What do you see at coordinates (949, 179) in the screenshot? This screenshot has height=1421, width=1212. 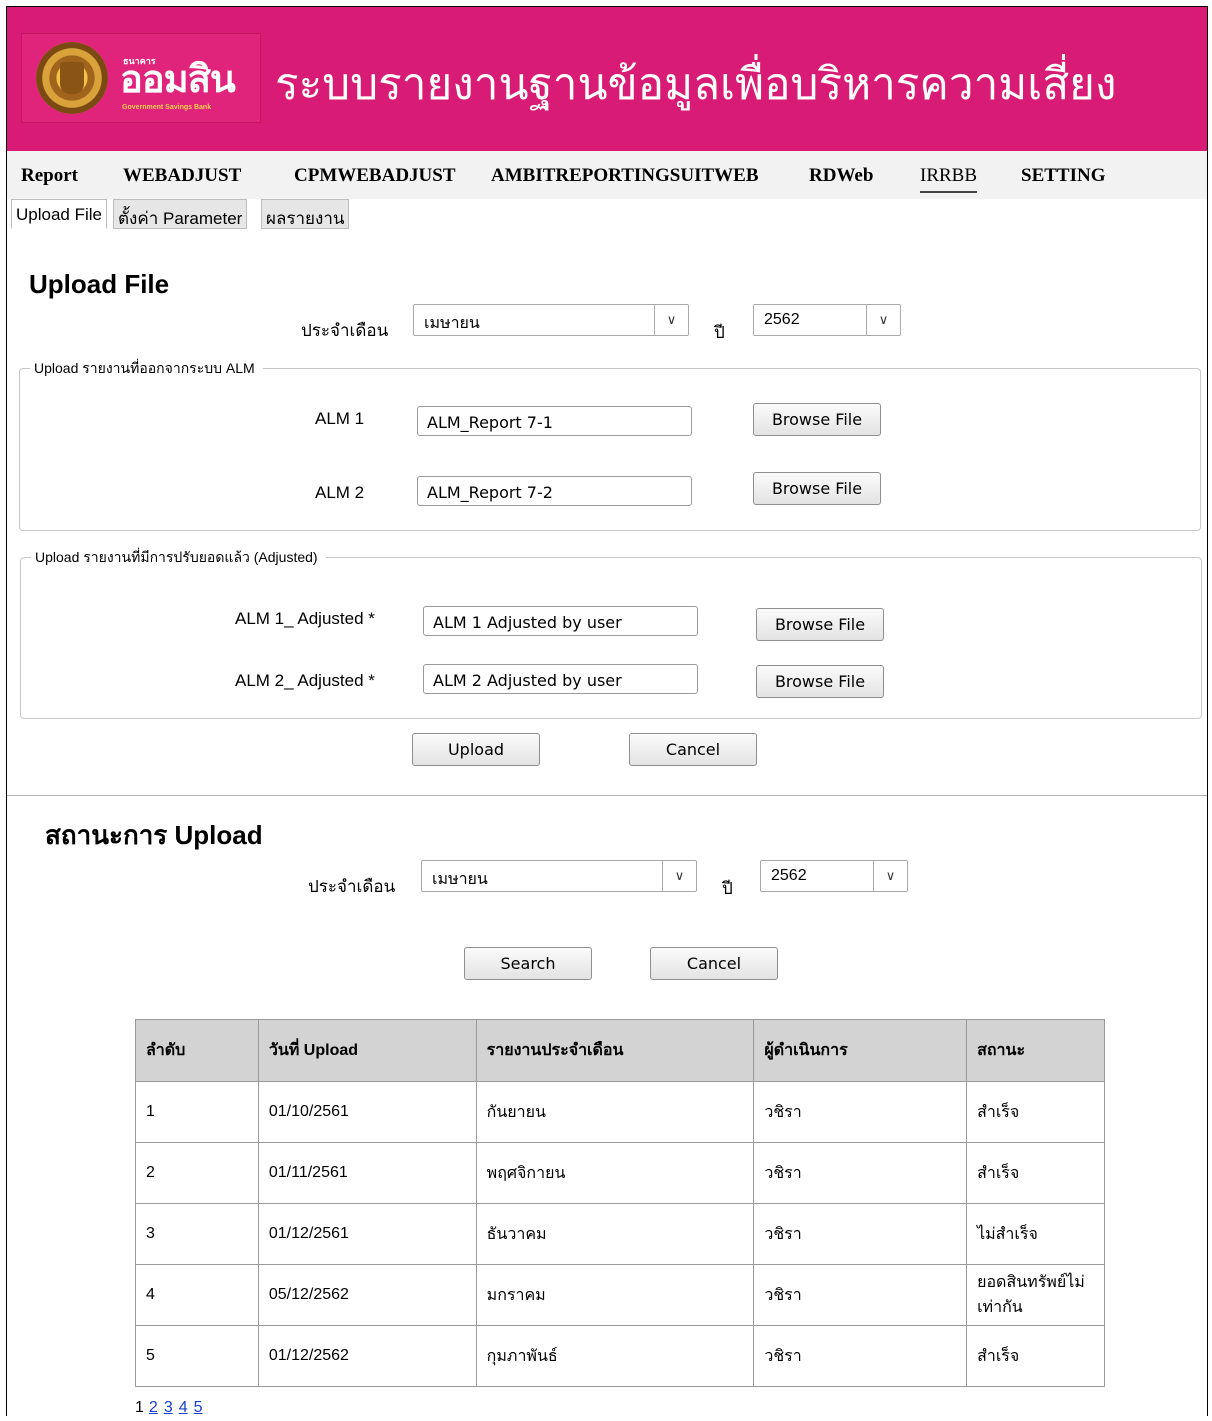 I see `nav-item-irrbb: IRRBB` at bounding box center [949, 179].